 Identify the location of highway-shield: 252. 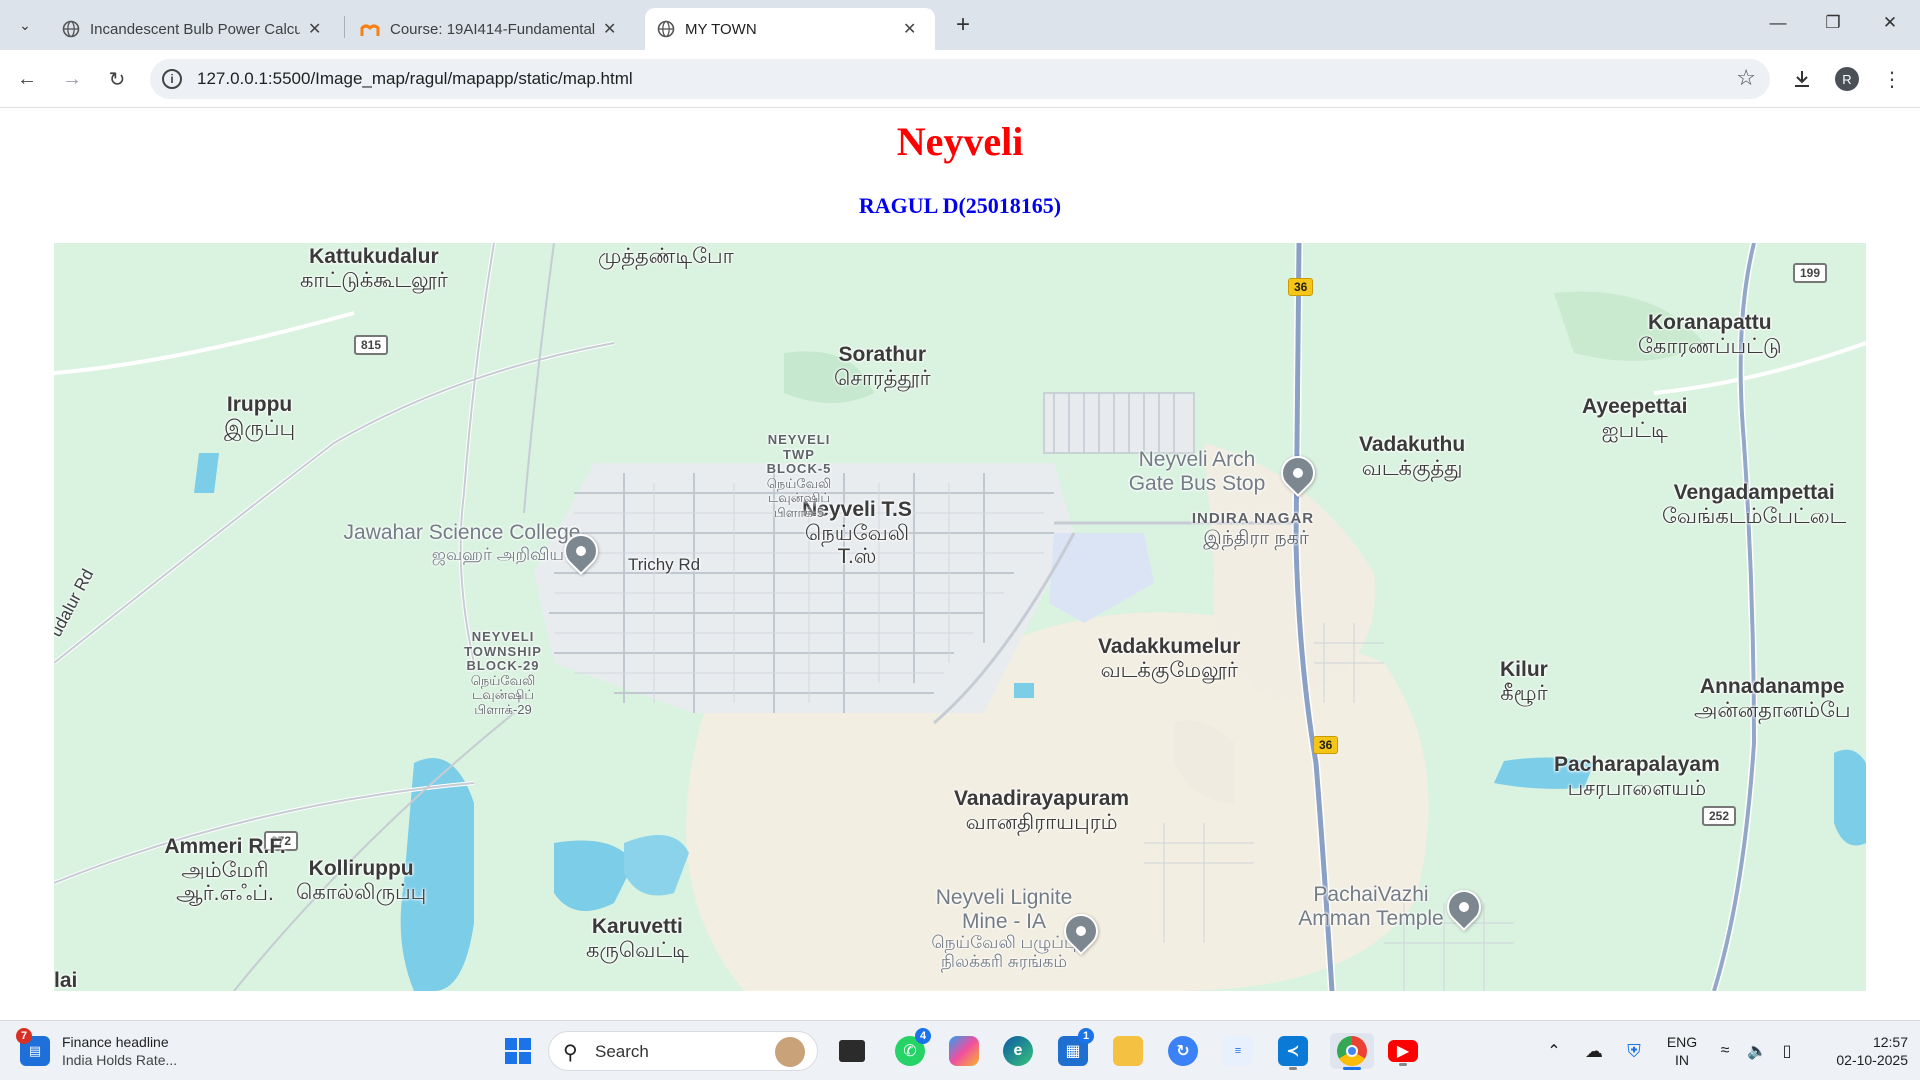
(1719, 816).